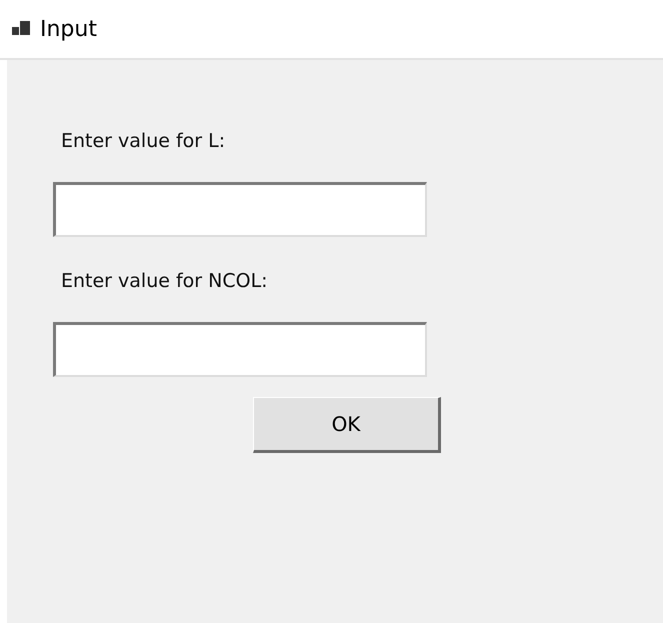 The image size is (663, 623). Describe the element at coordinates (21, 29) in the screenshot. I see `window-icon` at that location.